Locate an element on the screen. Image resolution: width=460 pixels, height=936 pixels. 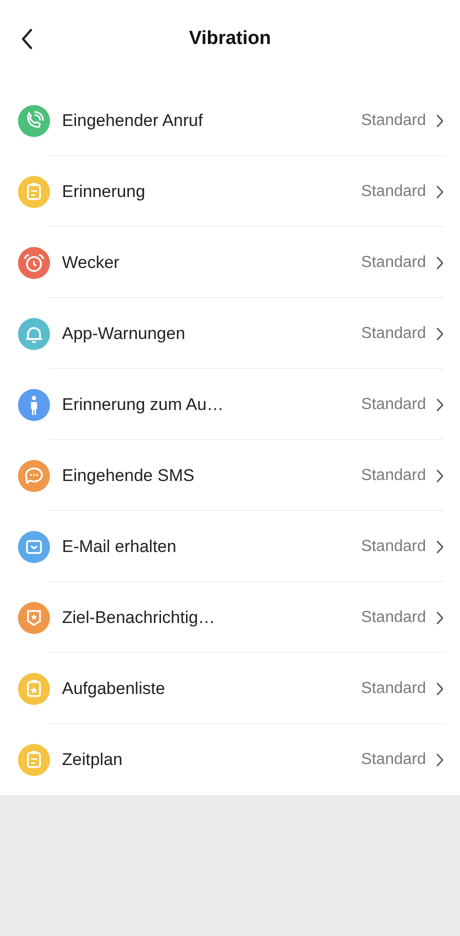
row-label: Erinnerung is located at coordinates (104, 192).